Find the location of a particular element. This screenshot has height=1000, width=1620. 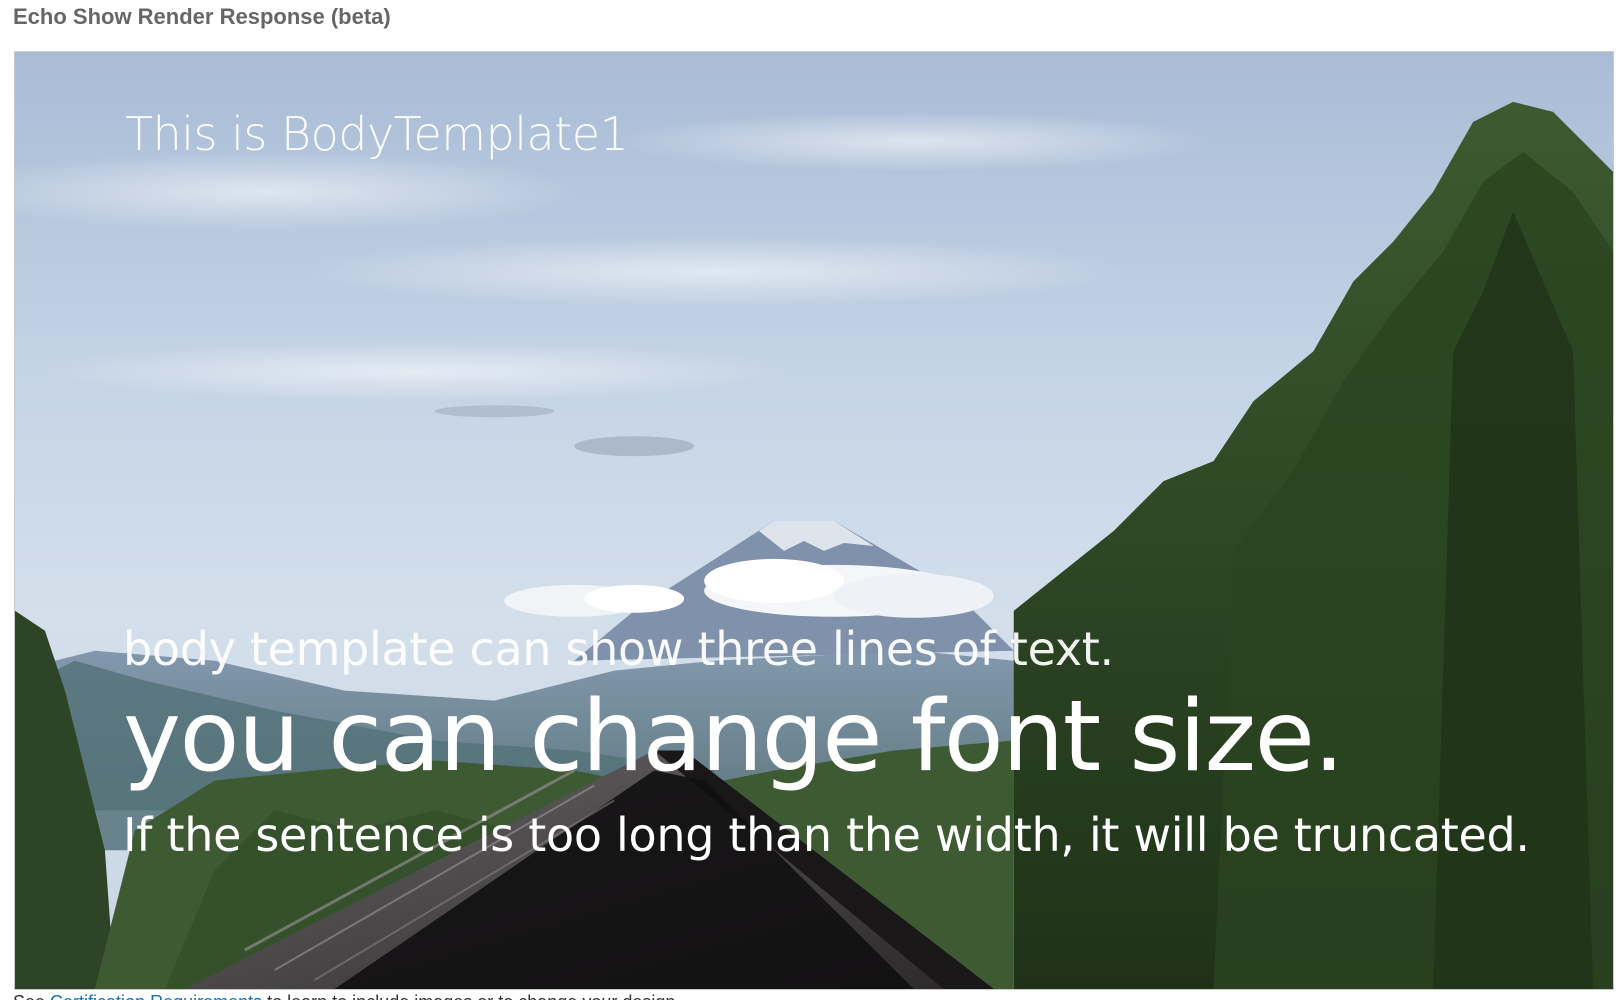

secondary-text: you can change font size. is located at coordinates (734, 737).